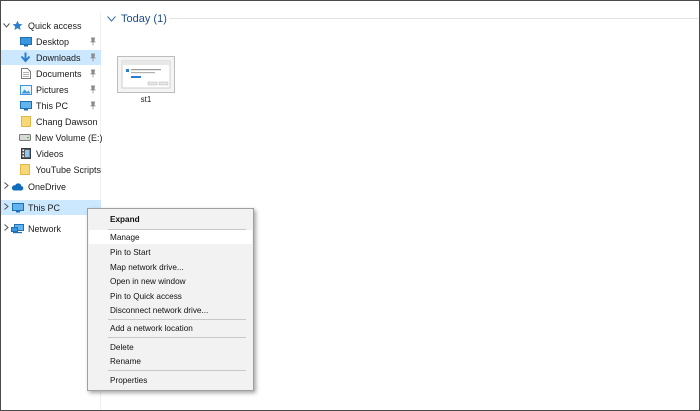 This screenshot has width=700, height=411. I want to click on nav-label: Downloads, so click(58, 57).